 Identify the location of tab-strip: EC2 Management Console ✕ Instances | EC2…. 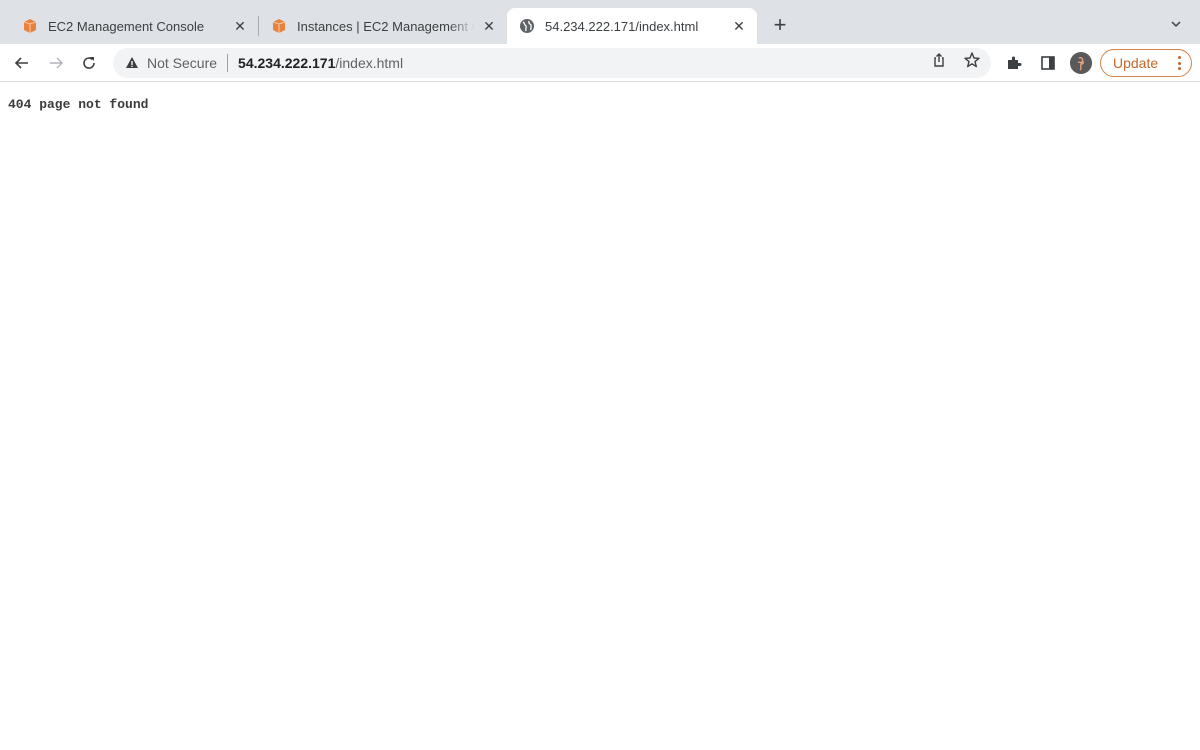
(600, 22).